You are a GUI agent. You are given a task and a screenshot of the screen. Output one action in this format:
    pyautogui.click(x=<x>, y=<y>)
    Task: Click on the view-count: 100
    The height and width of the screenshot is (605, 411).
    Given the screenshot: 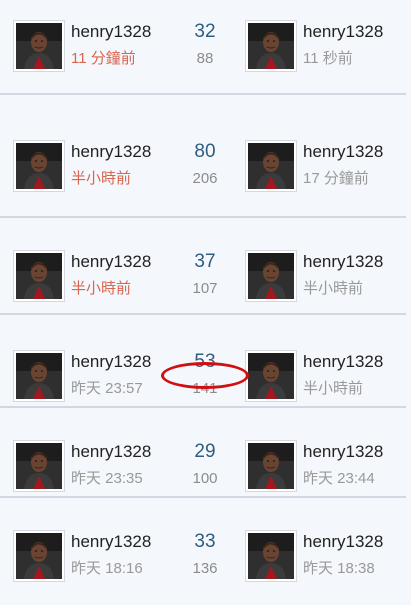 What is the action you would take?
    pyautogui.click(x=205, y=478)
    